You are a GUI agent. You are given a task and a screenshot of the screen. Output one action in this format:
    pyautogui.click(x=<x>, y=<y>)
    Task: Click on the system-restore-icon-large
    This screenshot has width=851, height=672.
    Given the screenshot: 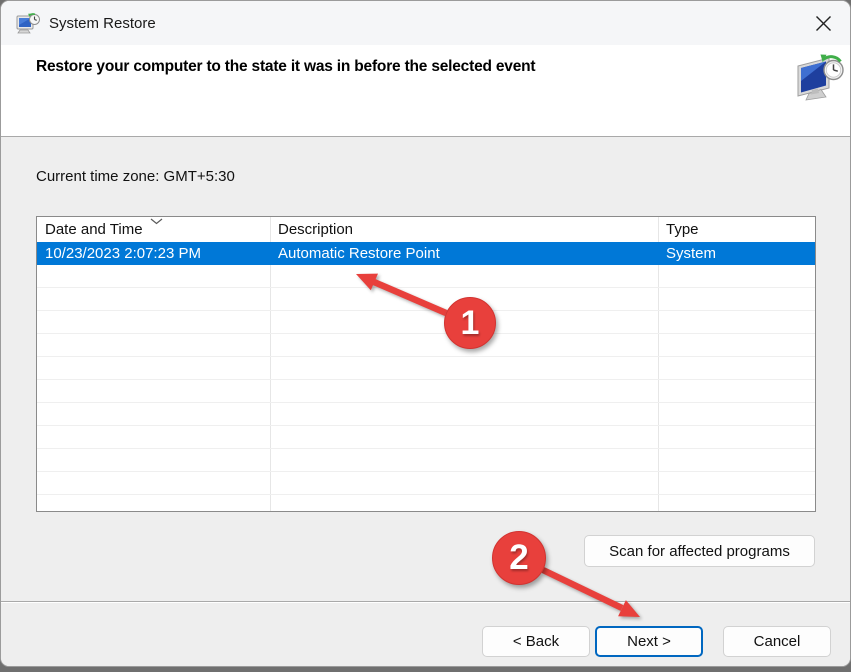 What is the action you would take?
    pyautogui.click(x=820, y=77)
    